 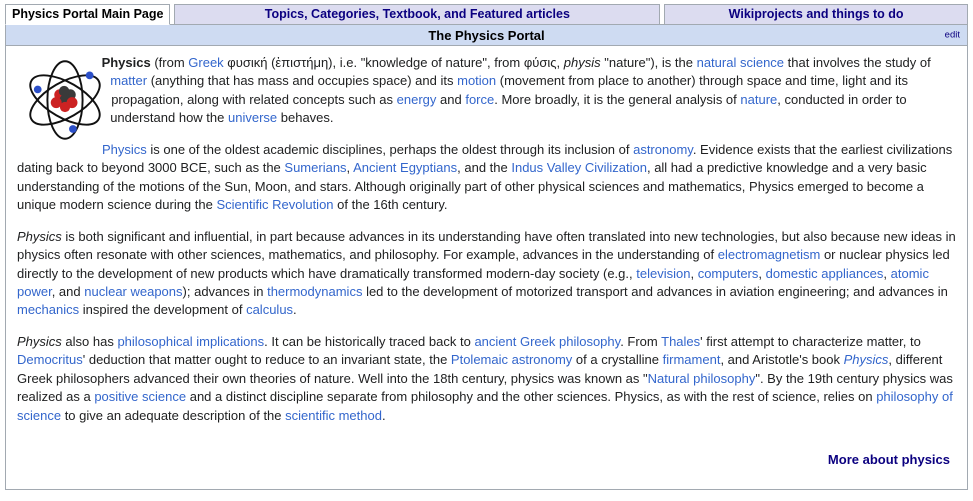 I want to click on text-run: , and Aristotle's book, so click(x=782, y=360).